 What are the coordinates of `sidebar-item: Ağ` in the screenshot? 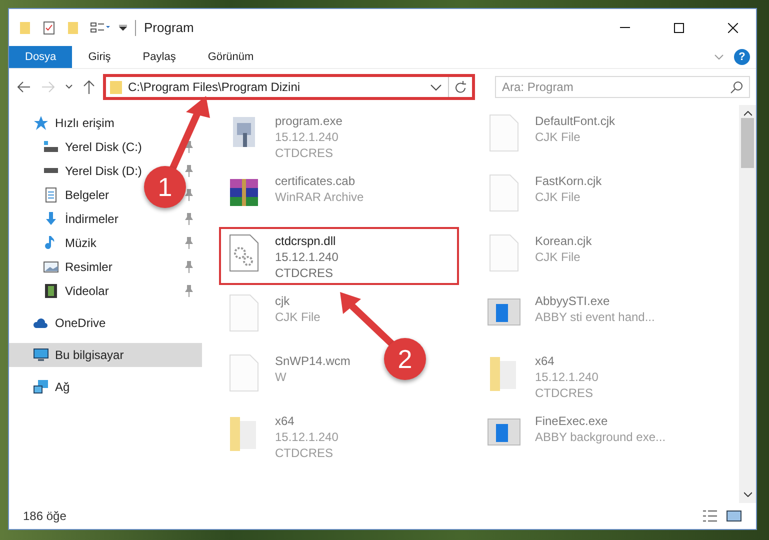 It's located at (105, 387).